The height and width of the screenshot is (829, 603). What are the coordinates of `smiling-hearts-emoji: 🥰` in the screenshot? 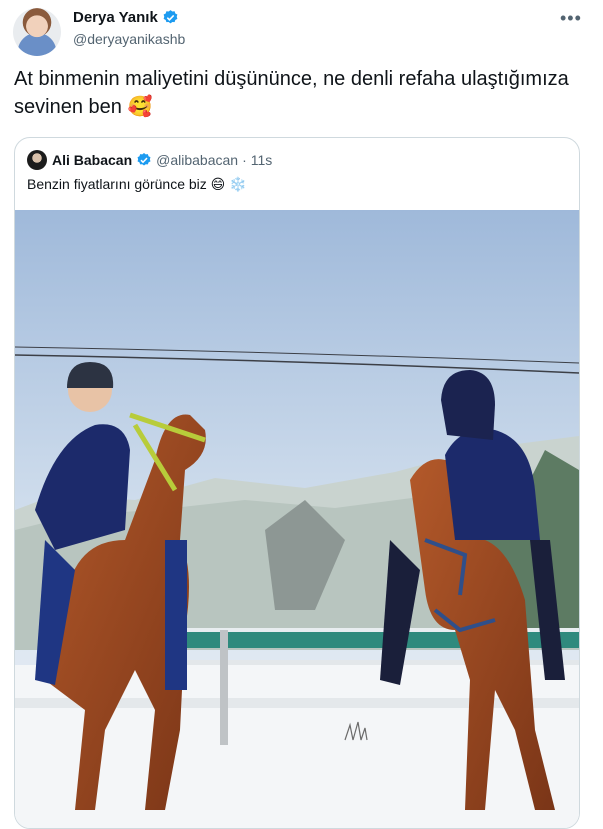 It's located at (140, 106).